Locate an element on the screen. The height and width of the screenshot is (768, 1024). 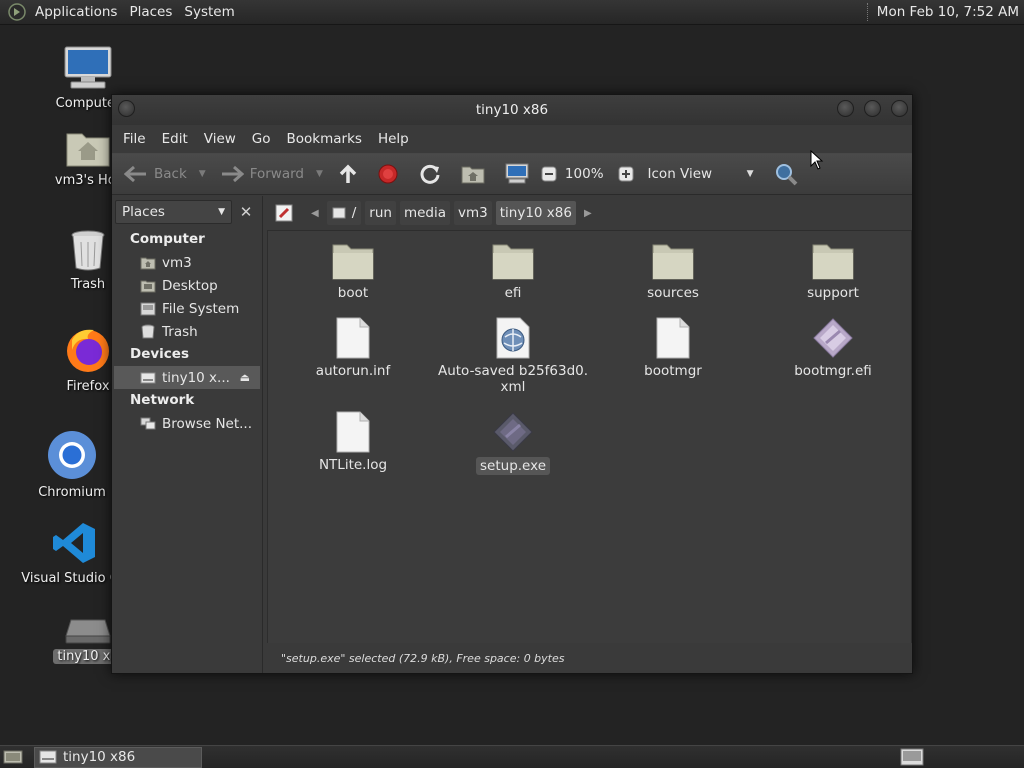
file-label: sources is located at coordinates (673, 293).